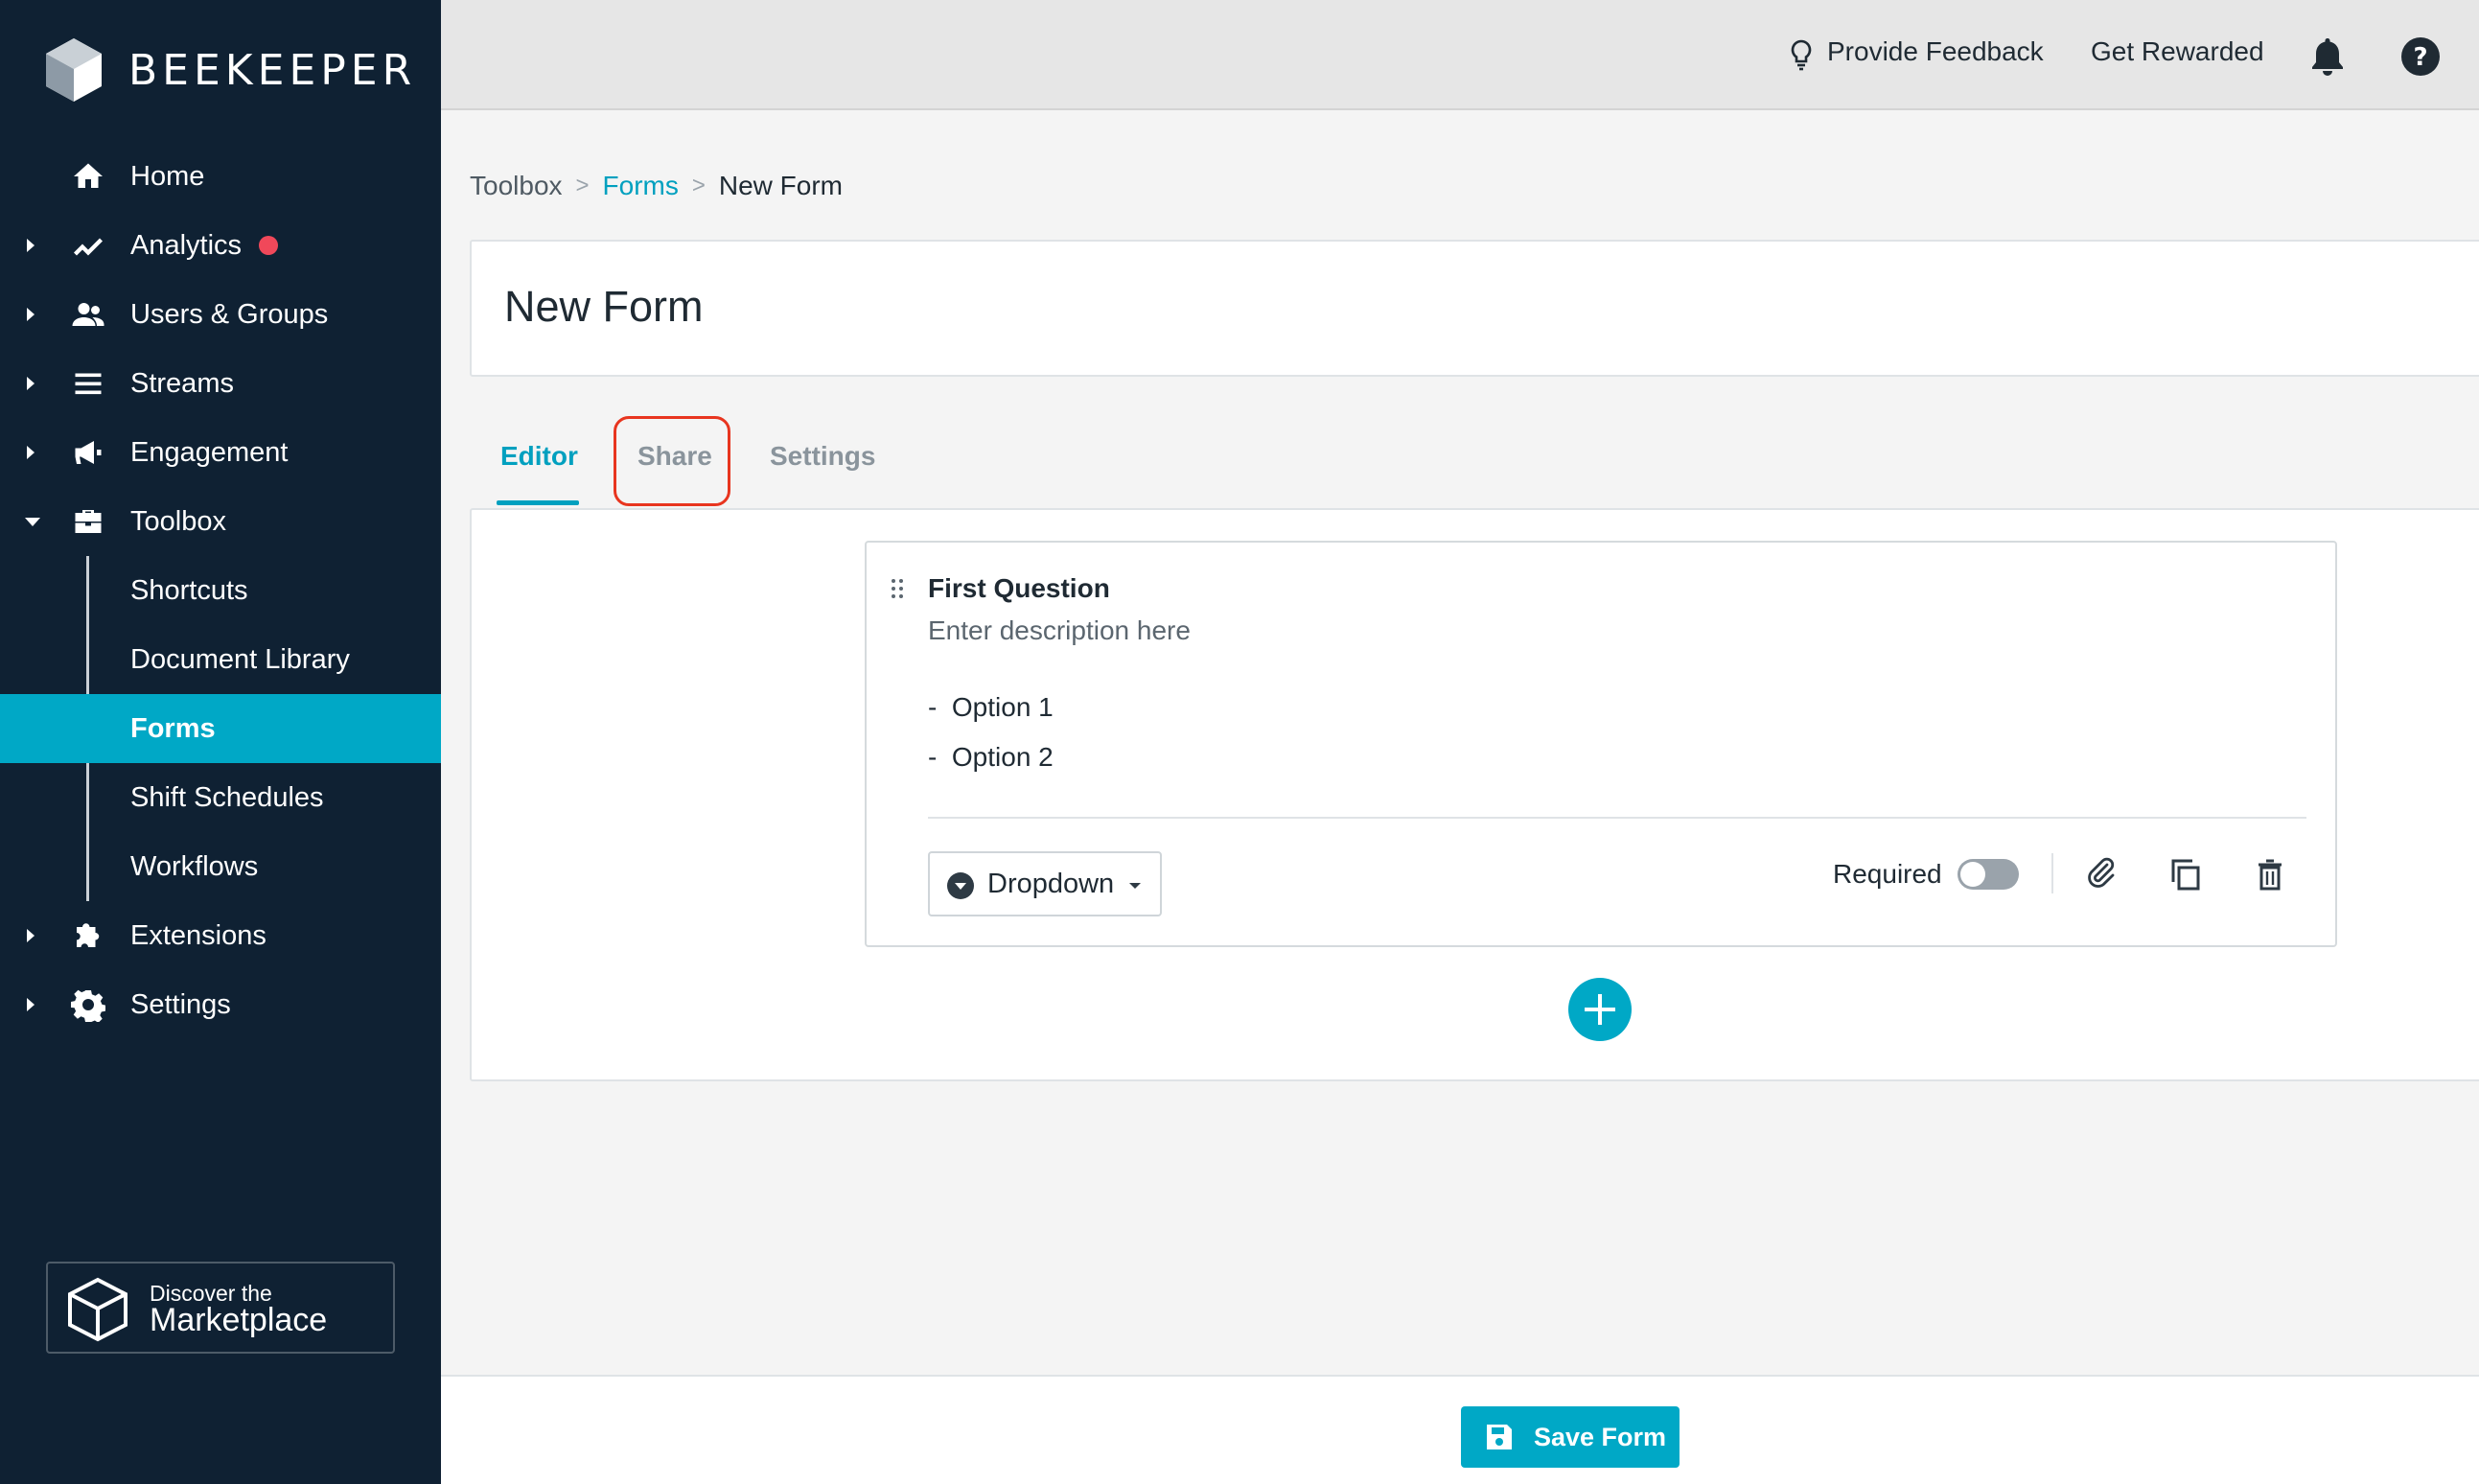 This screenshot has height=1484, width=2479. Describe the element at coordinates (186, 245) in the screenshot. I see `sidebar-item-label: Analytics` at that location.